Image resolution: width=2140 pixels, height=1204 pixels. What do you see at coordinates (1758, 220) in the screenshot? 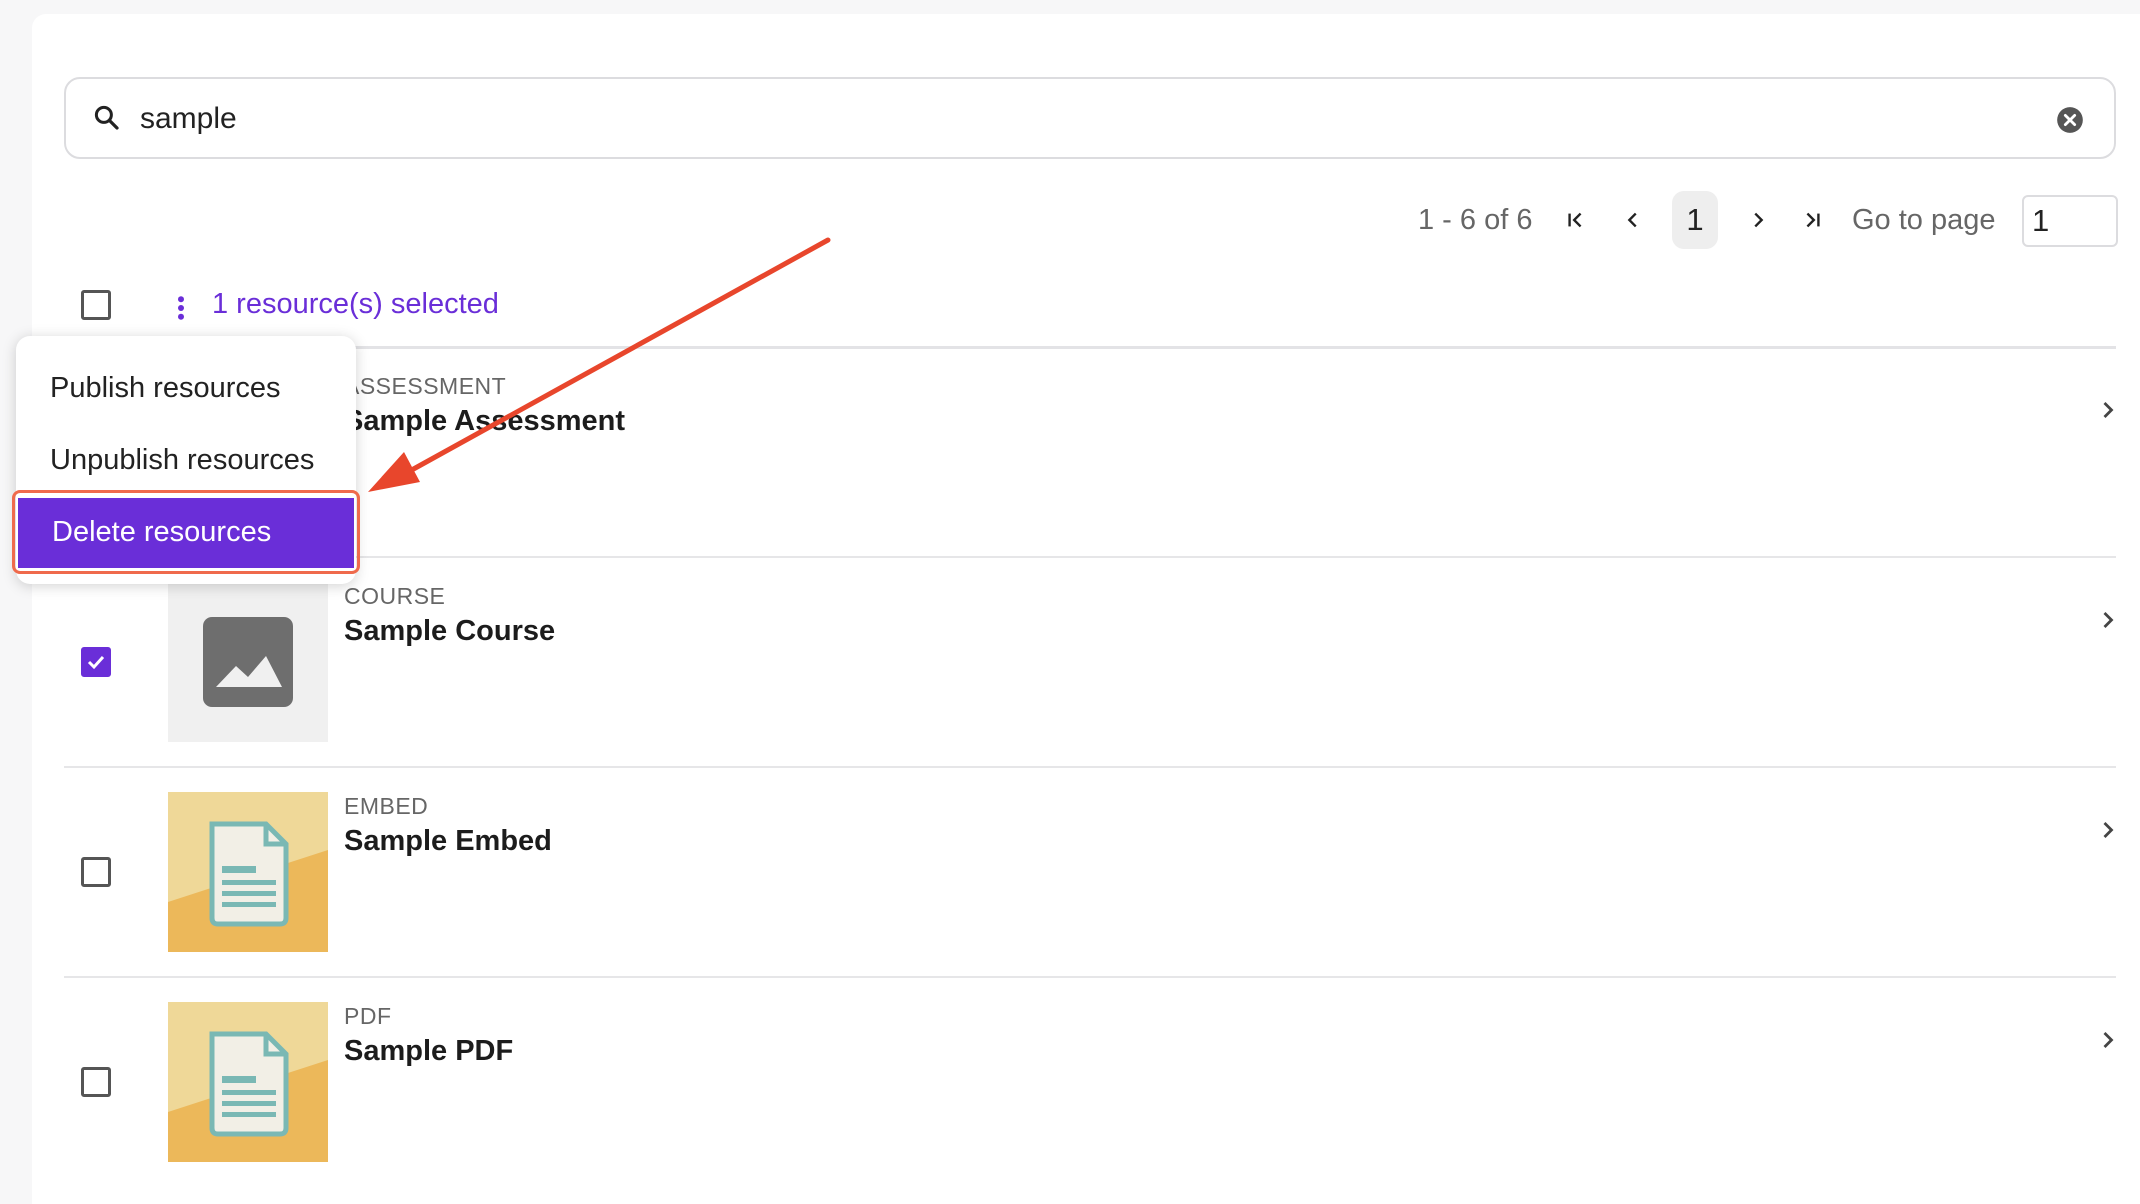
I see `next-page-icon` at bounding box center [1758, 220].